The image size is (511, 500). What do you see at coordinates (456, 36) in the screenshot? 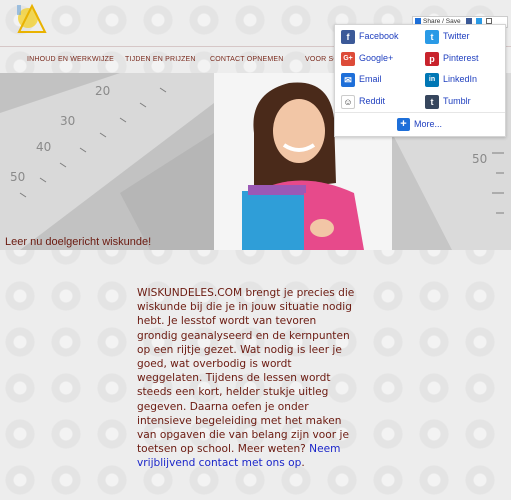
I see `share-twitter-label: Twitter` at bounding box center [456, 36].